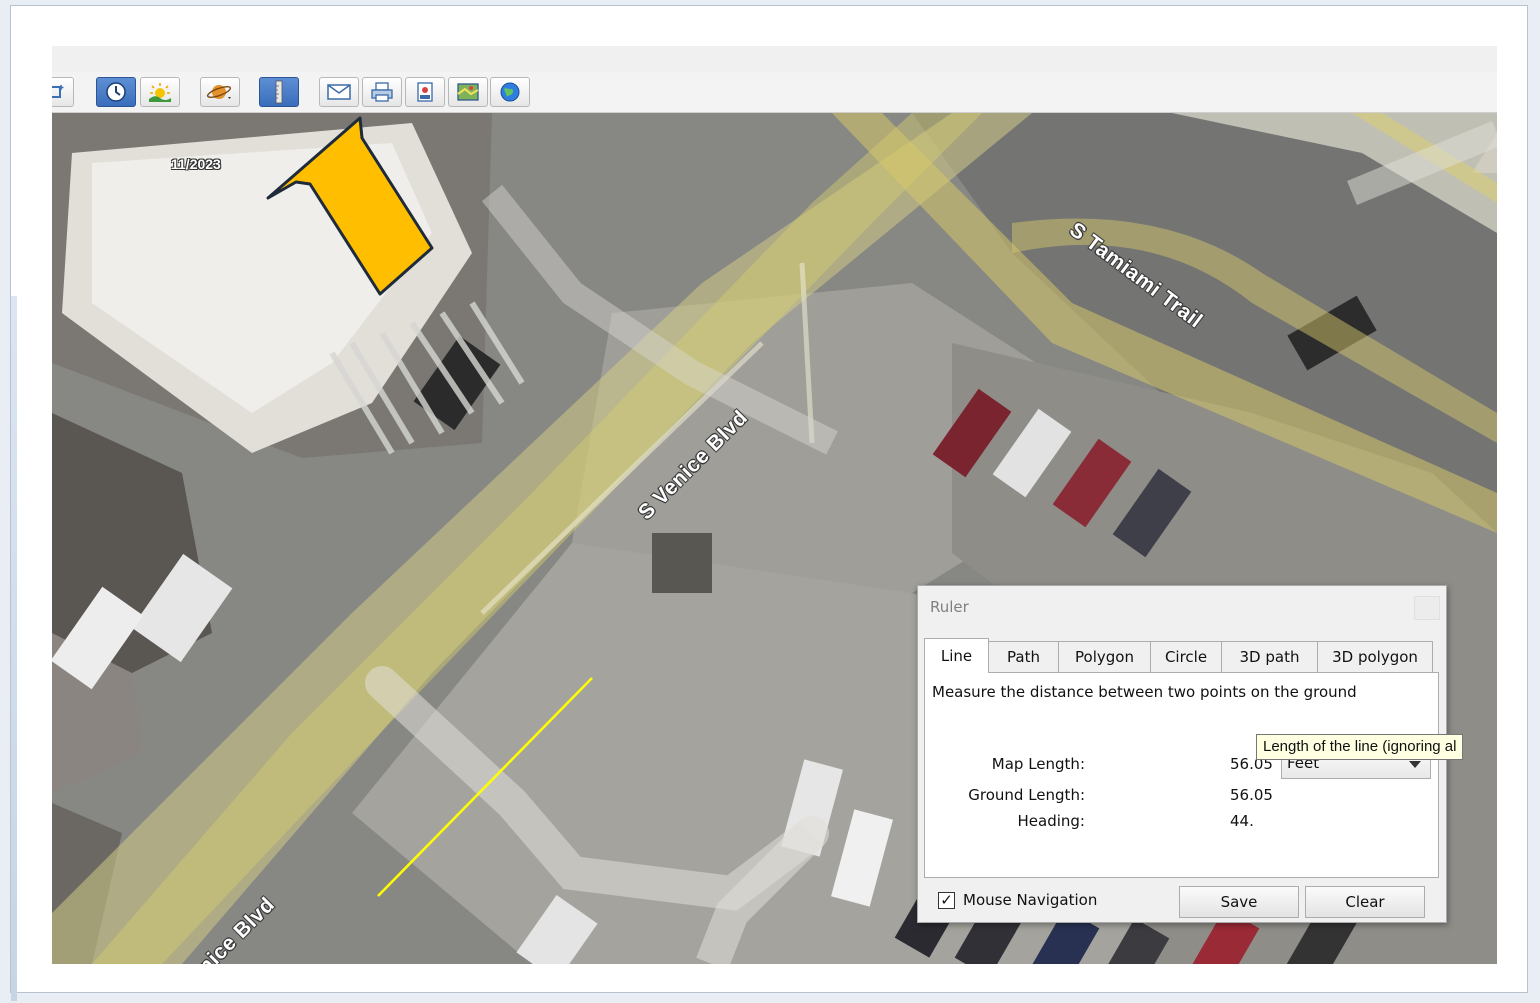  I want to click on view-in-maps-icon, so click(468, 92).